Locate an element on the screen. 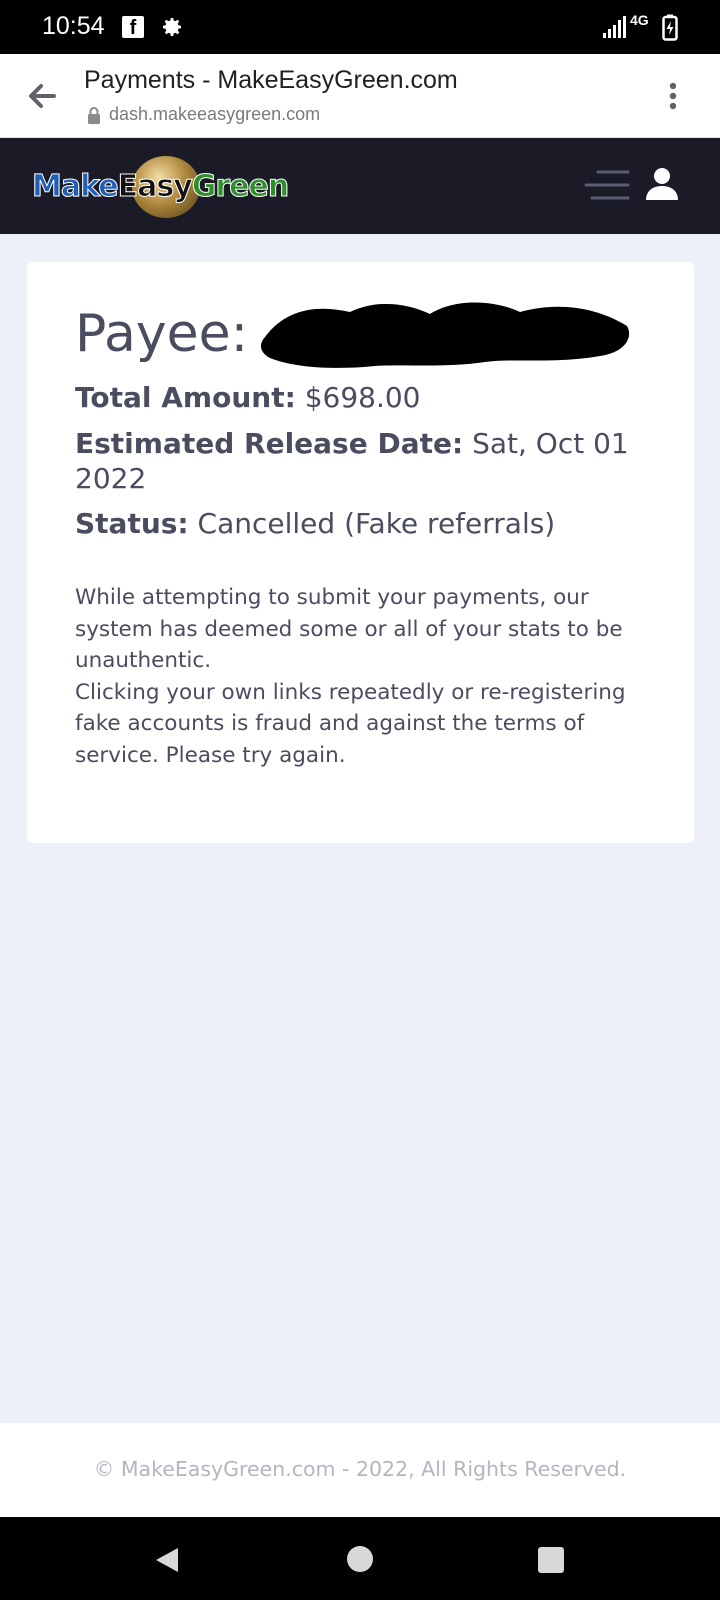 The image size is (720, 1600). user-icon is located at coordinates (662, 184).